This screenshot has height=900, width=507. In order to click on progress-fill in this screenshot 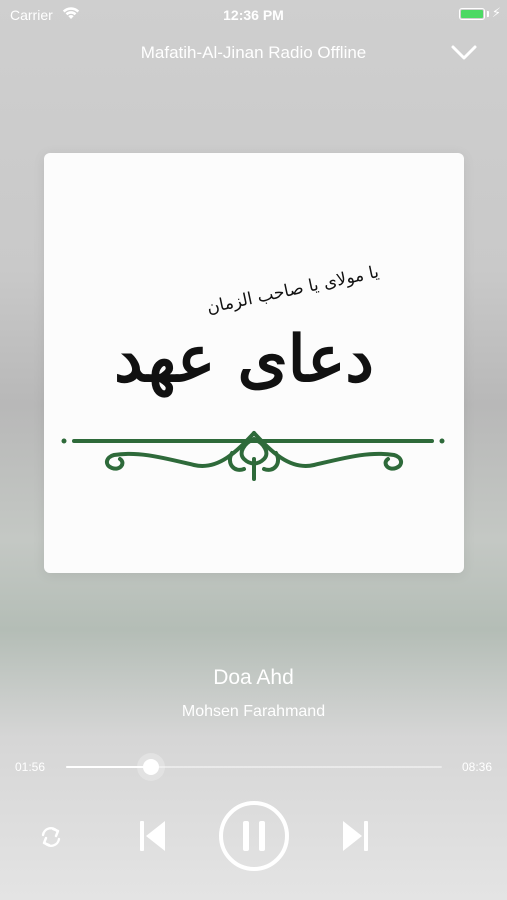, I will do `click(108, 767)`.